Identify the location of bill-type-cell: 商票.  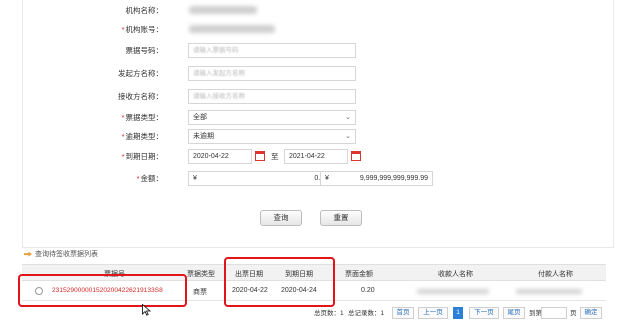
(200, 292).